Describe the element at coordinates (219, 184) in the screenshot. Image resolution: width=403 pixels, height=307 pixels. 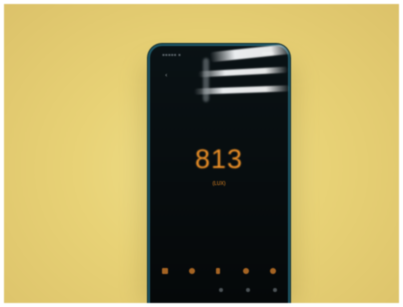
I see `lux-unit-label: (LUX)` at that location.